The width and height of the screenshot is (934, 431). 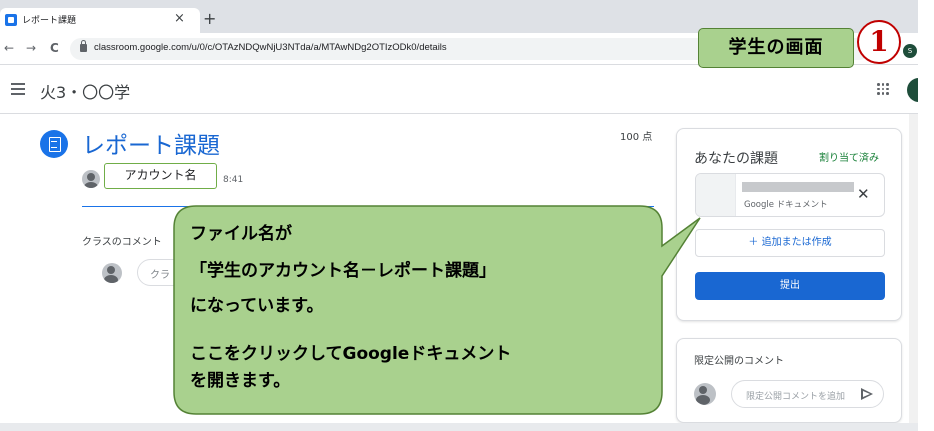 What do you see at coordinates (241, 234) in the screenshot?
I see `callout-line: ファイル名が` at bounding box center [241, 234].